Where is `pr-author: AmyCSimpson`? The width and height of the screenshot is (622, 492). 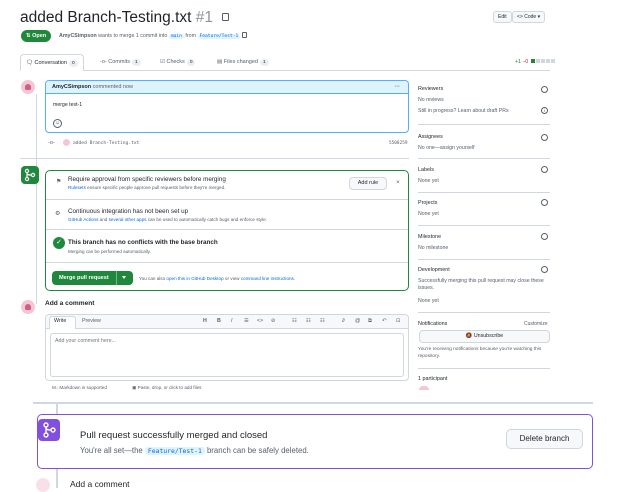 pr-author: AmyCSimpson is located at coordinates (78, 36).